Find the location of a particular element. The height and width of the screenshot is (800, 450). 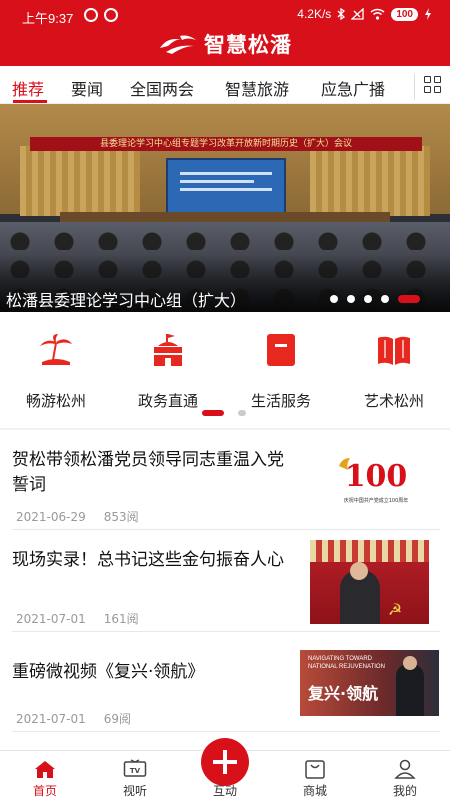

nav-label: 首页 is located at coordinates (44, 791).